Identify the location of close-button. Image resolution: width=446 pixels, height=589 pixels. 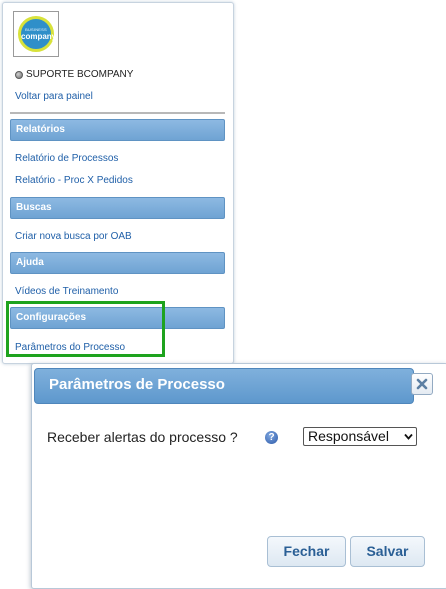
(422, 384).